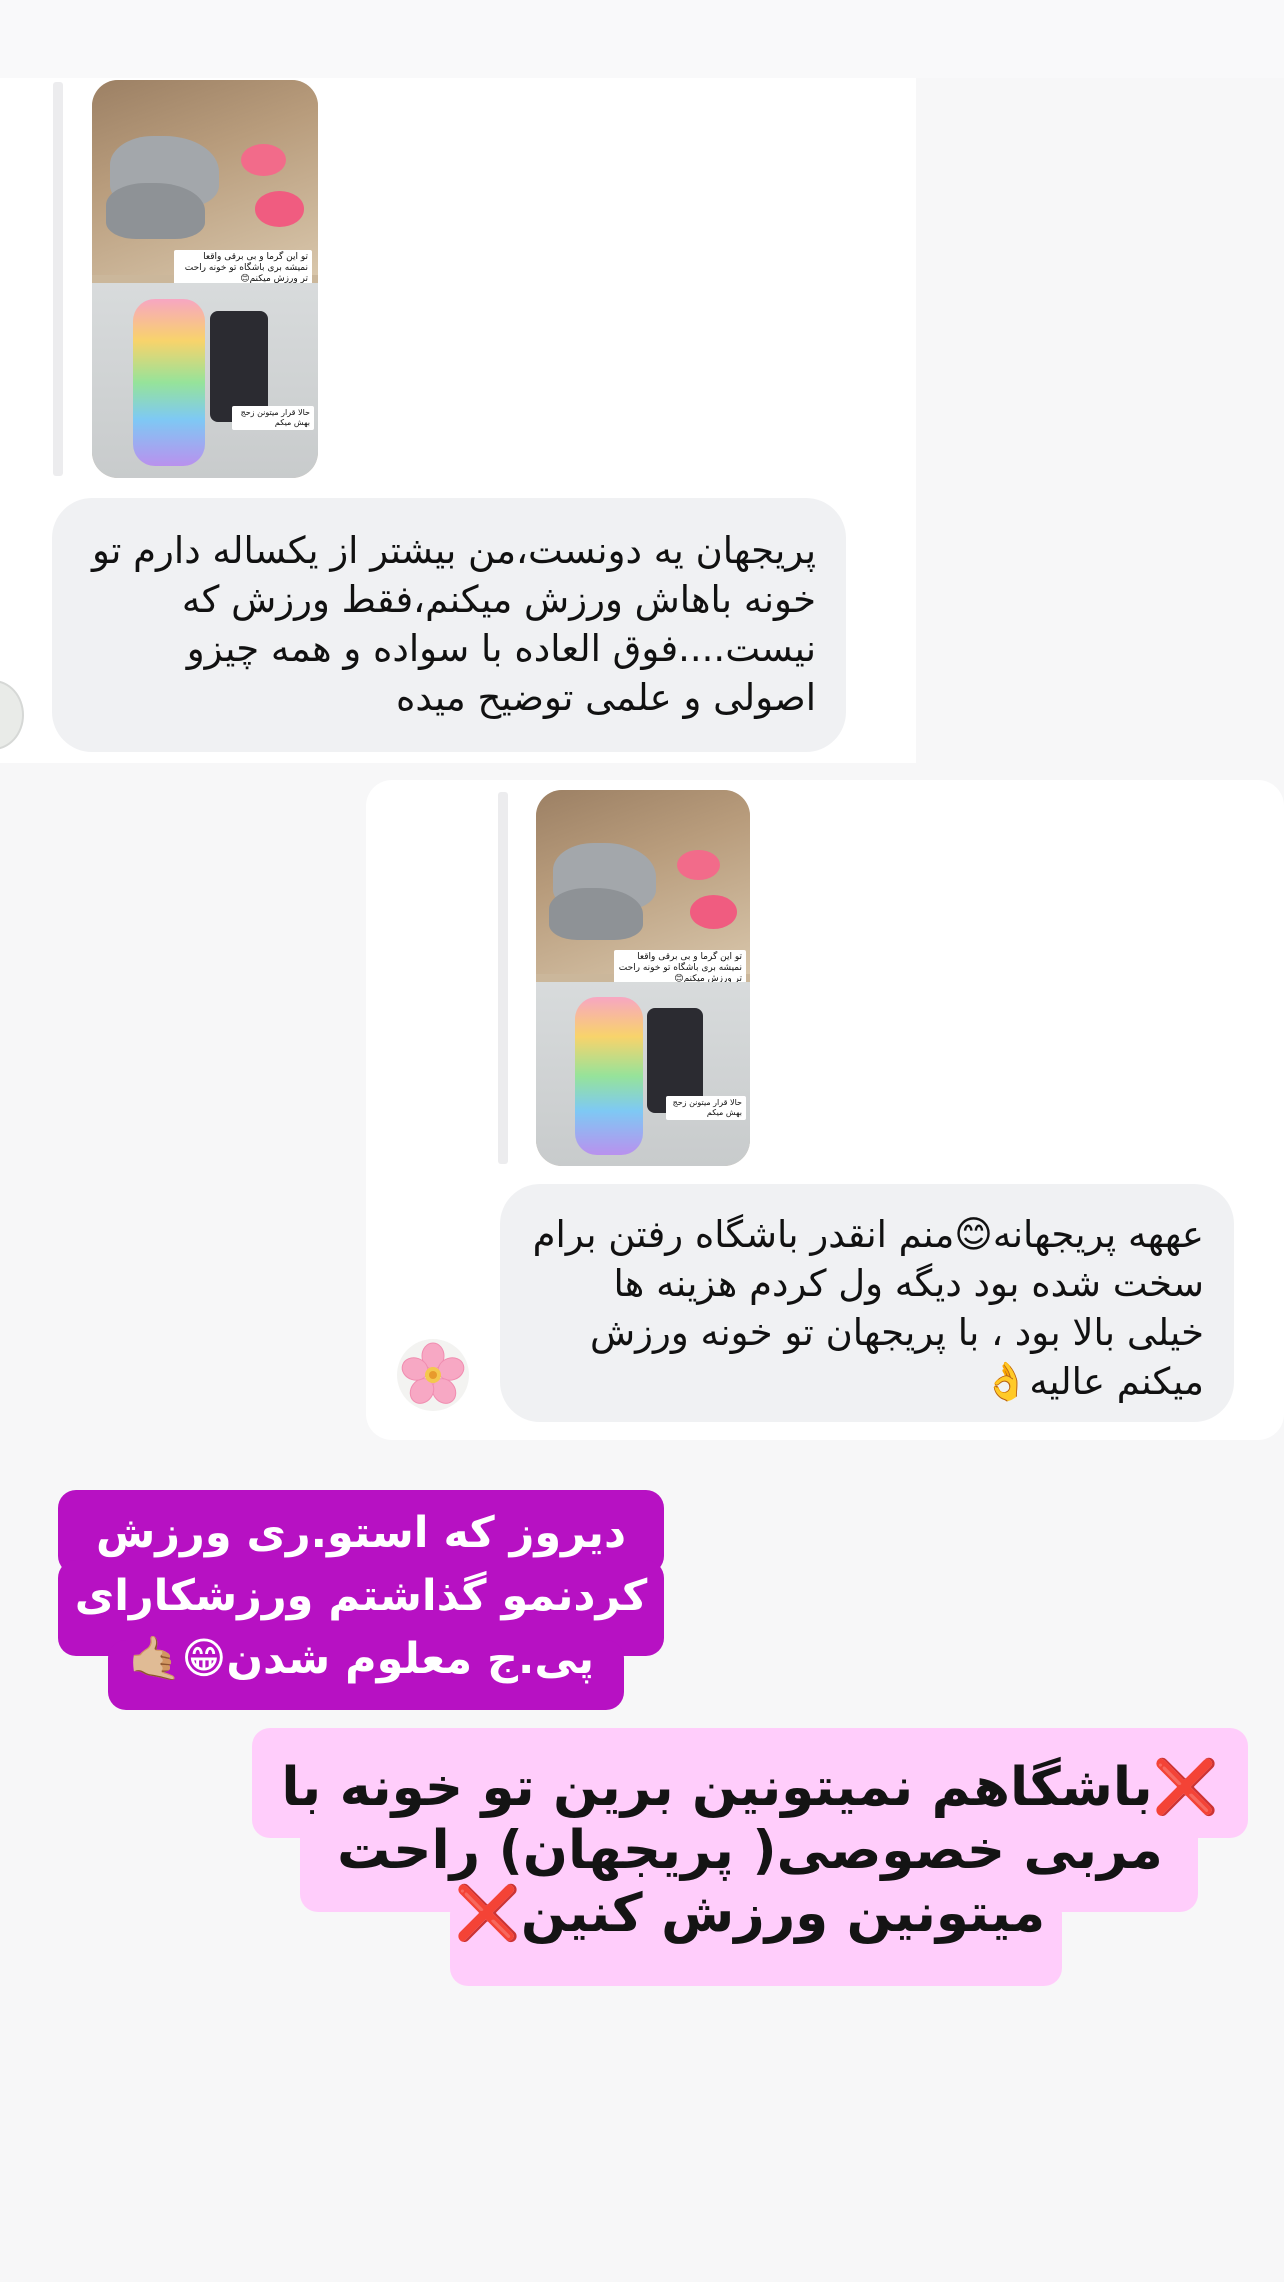 This screenshot has height=2282, width=1284. What do you see at coordinates (361, 1659) in the screenshot?
I see `story-text-line: پی.ج معلوم شدن😁🤙🏼` at bounding box center [361, 1659].